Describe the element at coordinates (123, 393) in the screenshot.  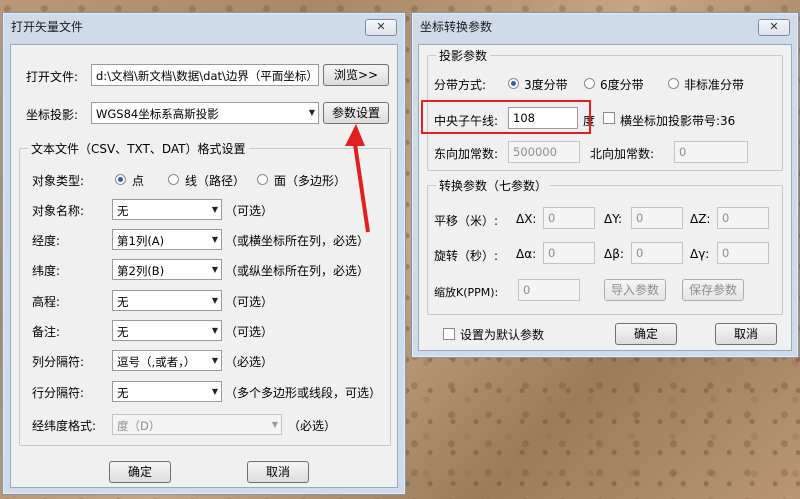
I see `row-separator-value: 无` at that location.